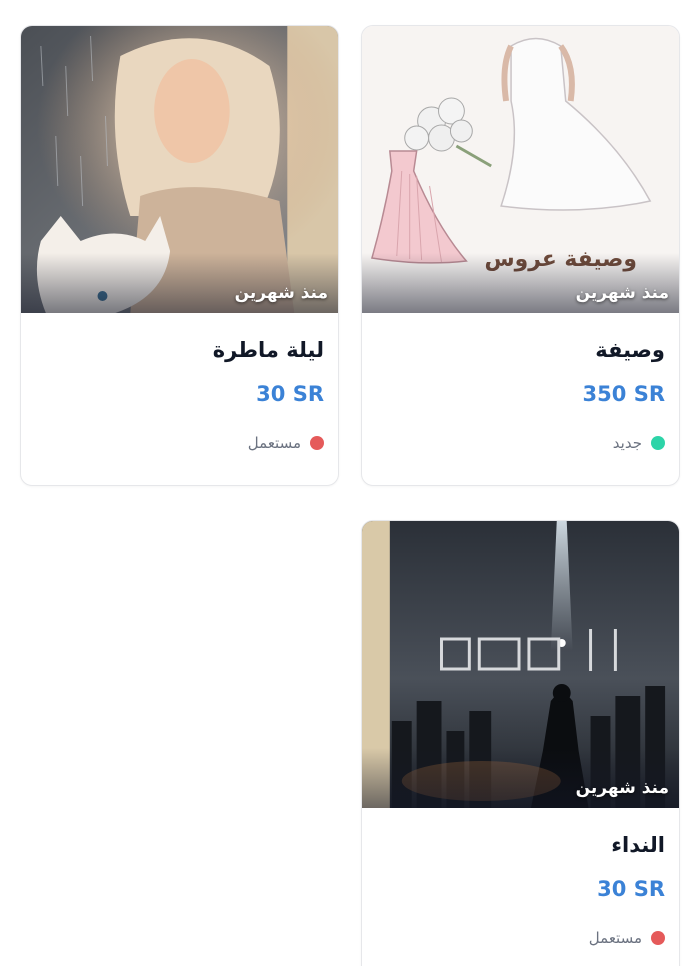 The image size is (700, 966). I want to click on listing-image: وصيفة عروس منذ شهرين, so click(520, 169).